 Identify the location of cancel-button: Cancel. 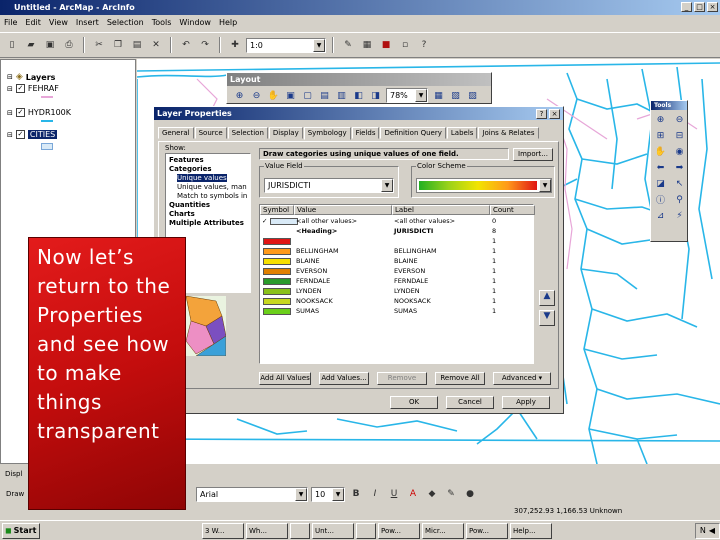
(470, 402).